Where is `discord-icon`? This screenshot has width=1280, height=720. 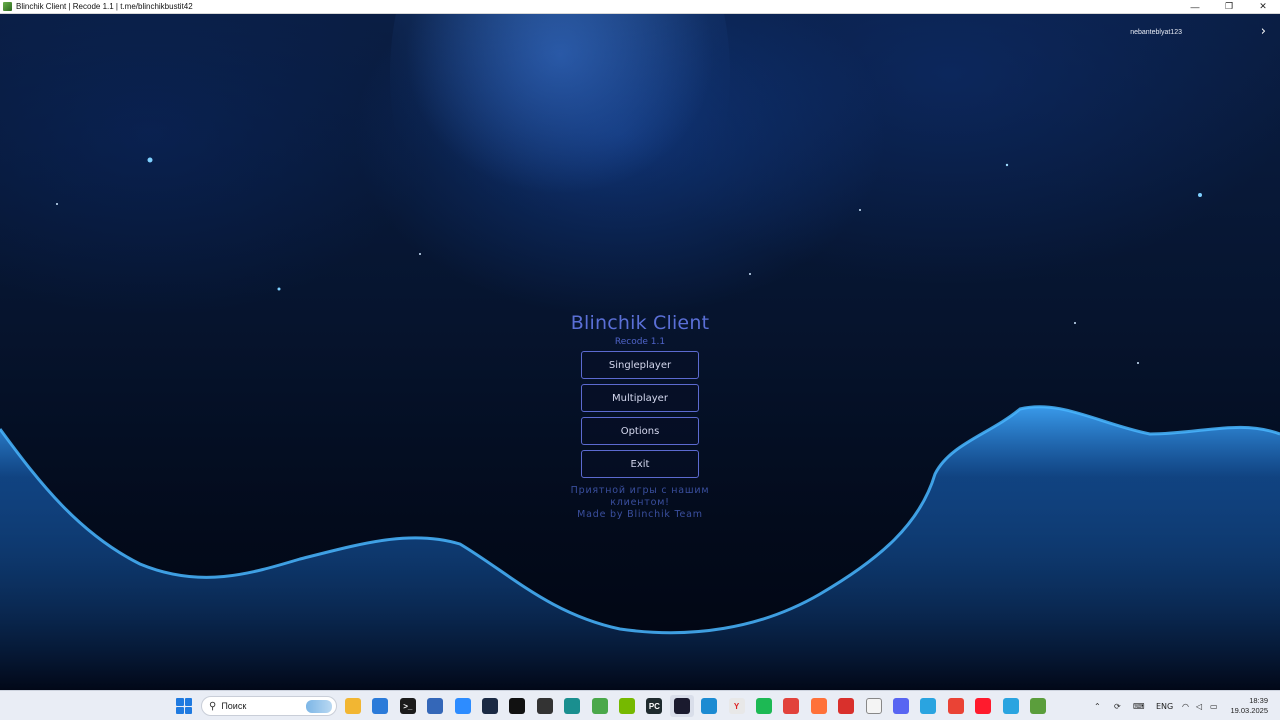 discord-icon is located at coordinates (901, 706).